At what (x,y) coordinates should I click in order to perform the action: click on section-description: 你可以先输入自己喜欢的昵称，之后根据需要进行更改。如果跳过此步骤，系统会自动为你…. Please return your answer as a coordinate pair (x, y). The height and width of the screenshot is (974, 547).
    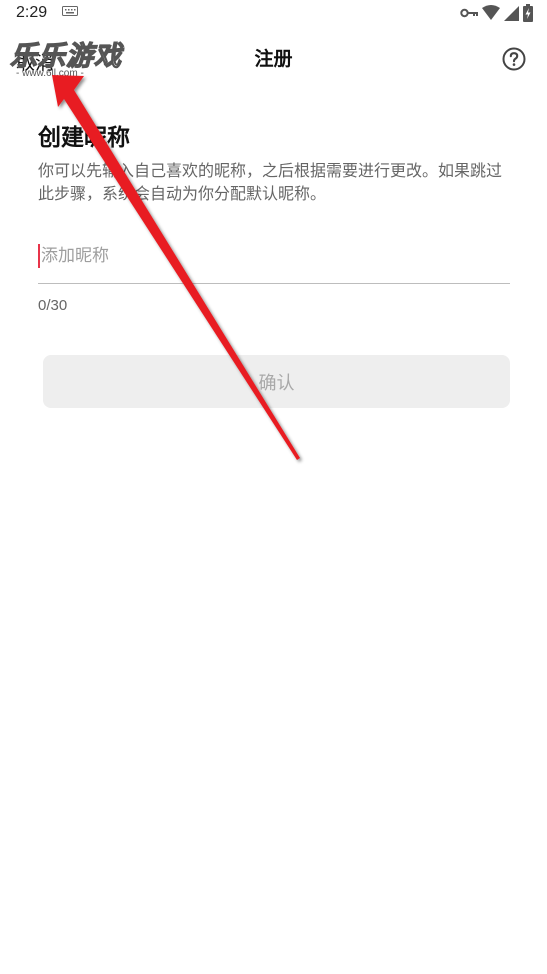
    Looking at the image, I should click on (270, 182).